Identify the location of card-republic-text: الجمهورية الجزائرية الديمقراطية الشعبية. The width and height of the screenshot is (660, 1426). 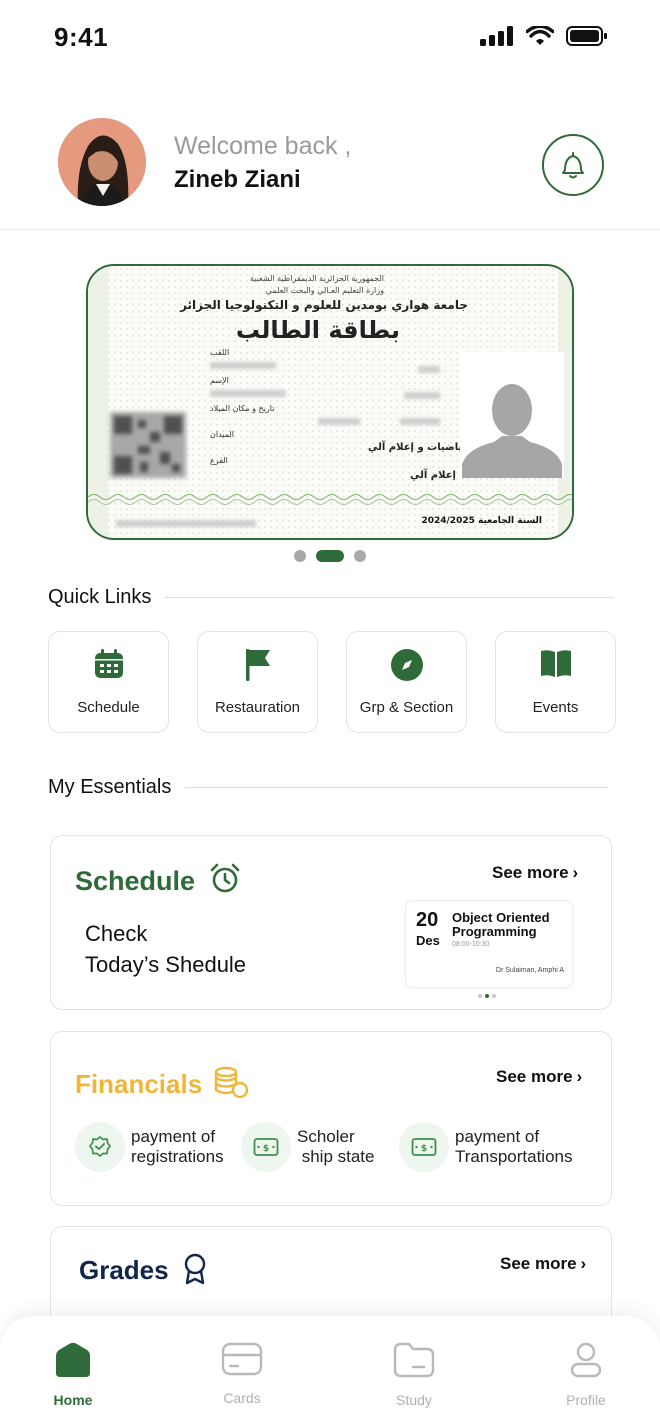
(316, 278).